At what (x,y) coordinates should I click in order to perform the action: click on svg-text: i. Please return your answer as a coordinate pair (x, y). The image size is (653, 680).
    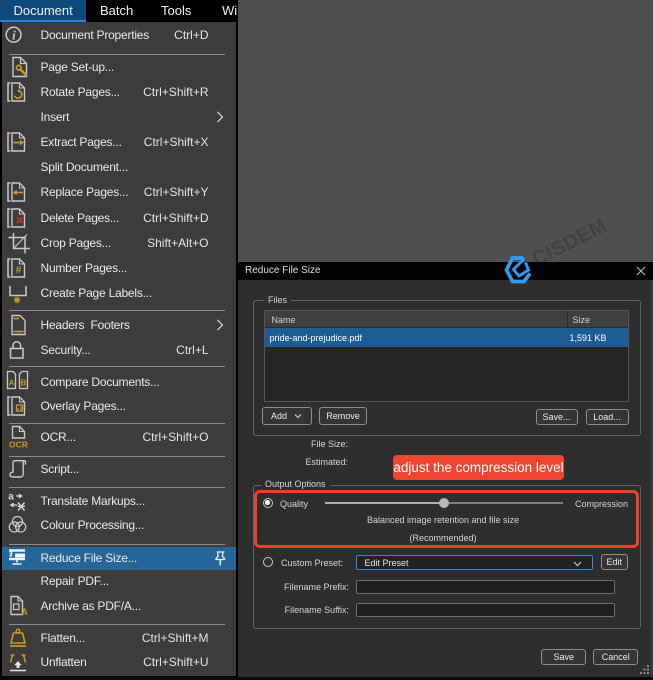
    Looking at the image, I should click on (14, 34).